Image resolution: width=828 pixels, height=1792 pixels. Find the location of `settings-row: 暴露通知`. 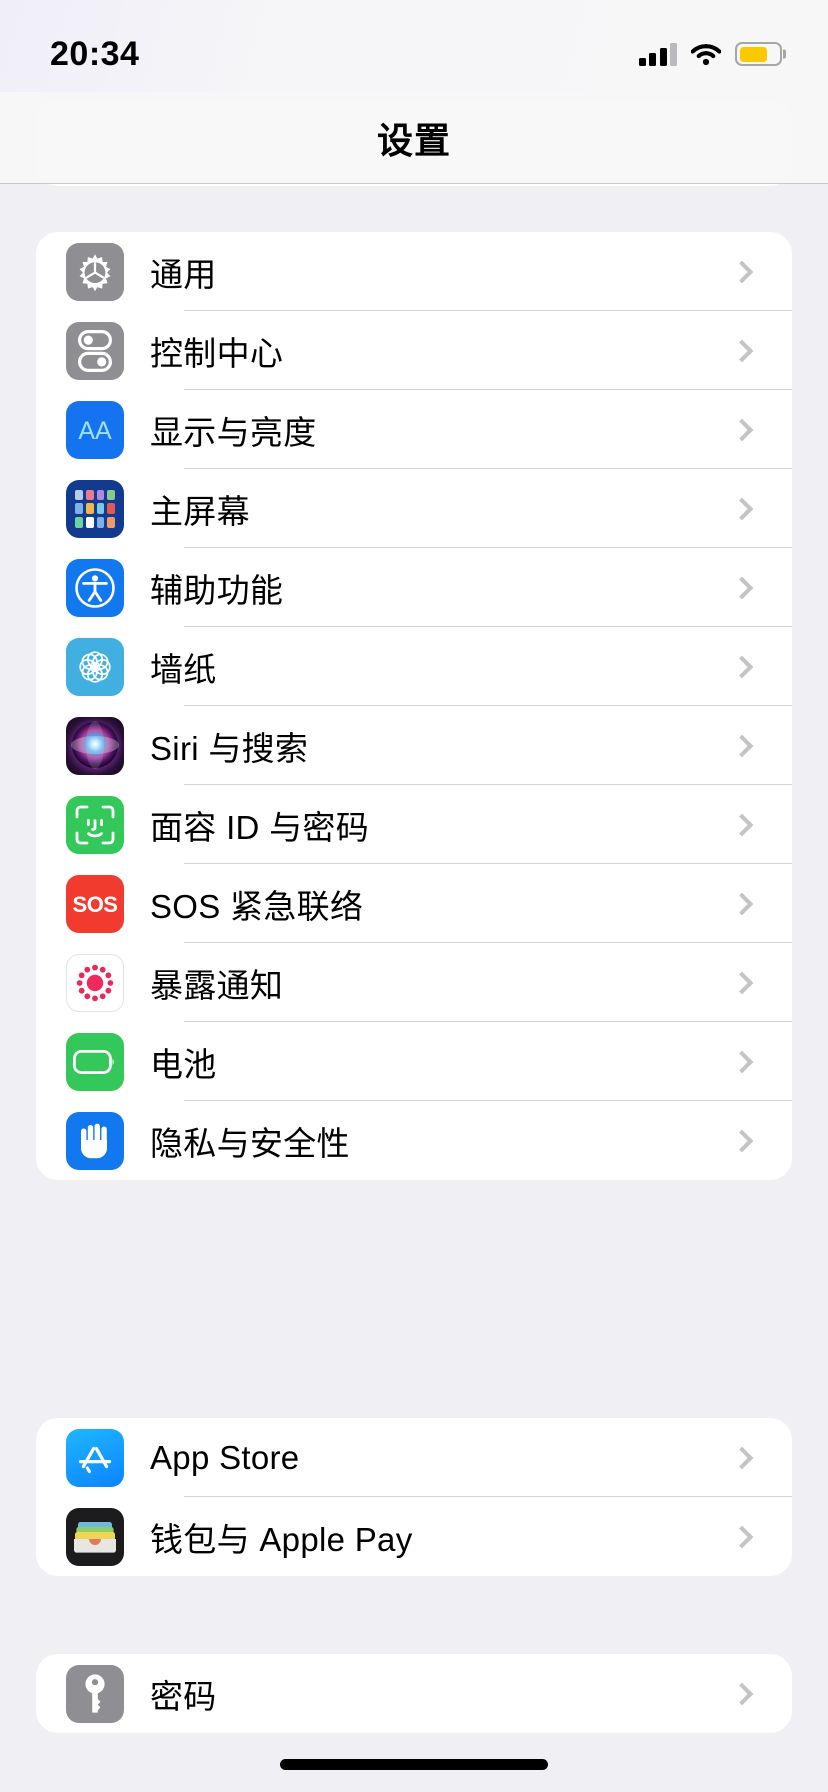

settings-row: 暴露通知 is located at coordinates (414, 982).